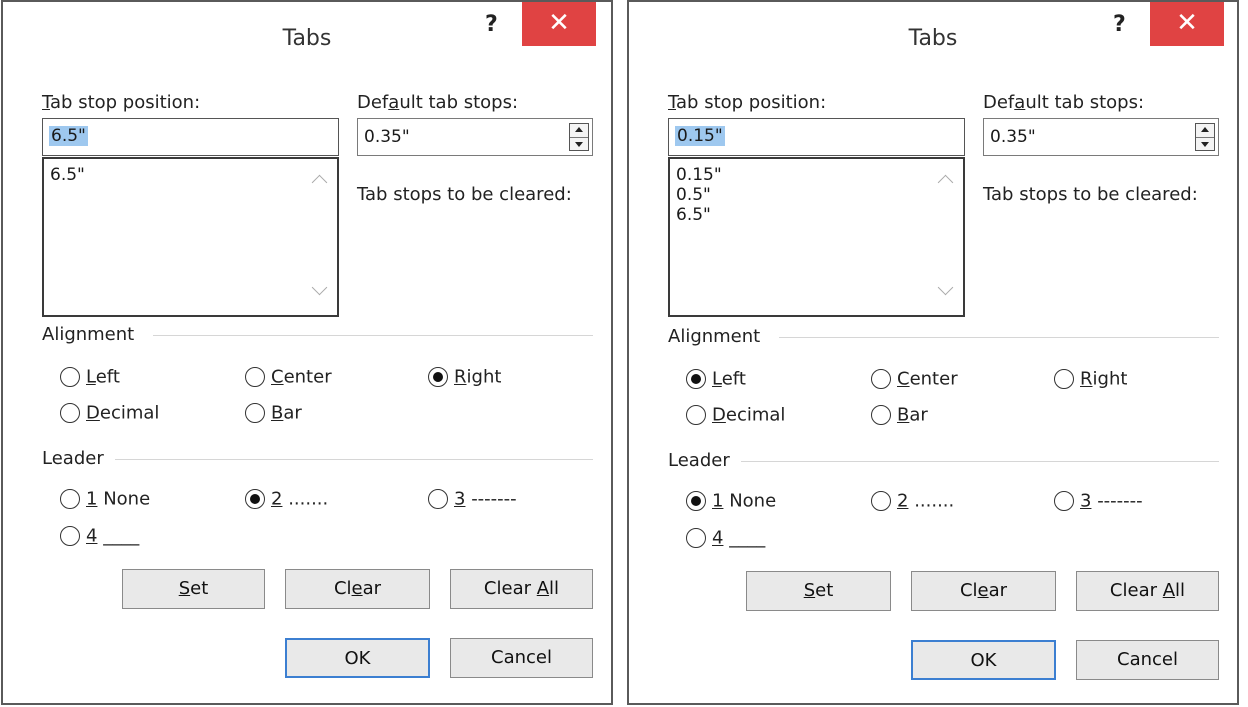 The height and width of the screenshot is (707, 1248). What do you see at coordinates (68, 136) in the screenshot?
I see `selected-text: 6.5"` at bounding box center [68, 136].